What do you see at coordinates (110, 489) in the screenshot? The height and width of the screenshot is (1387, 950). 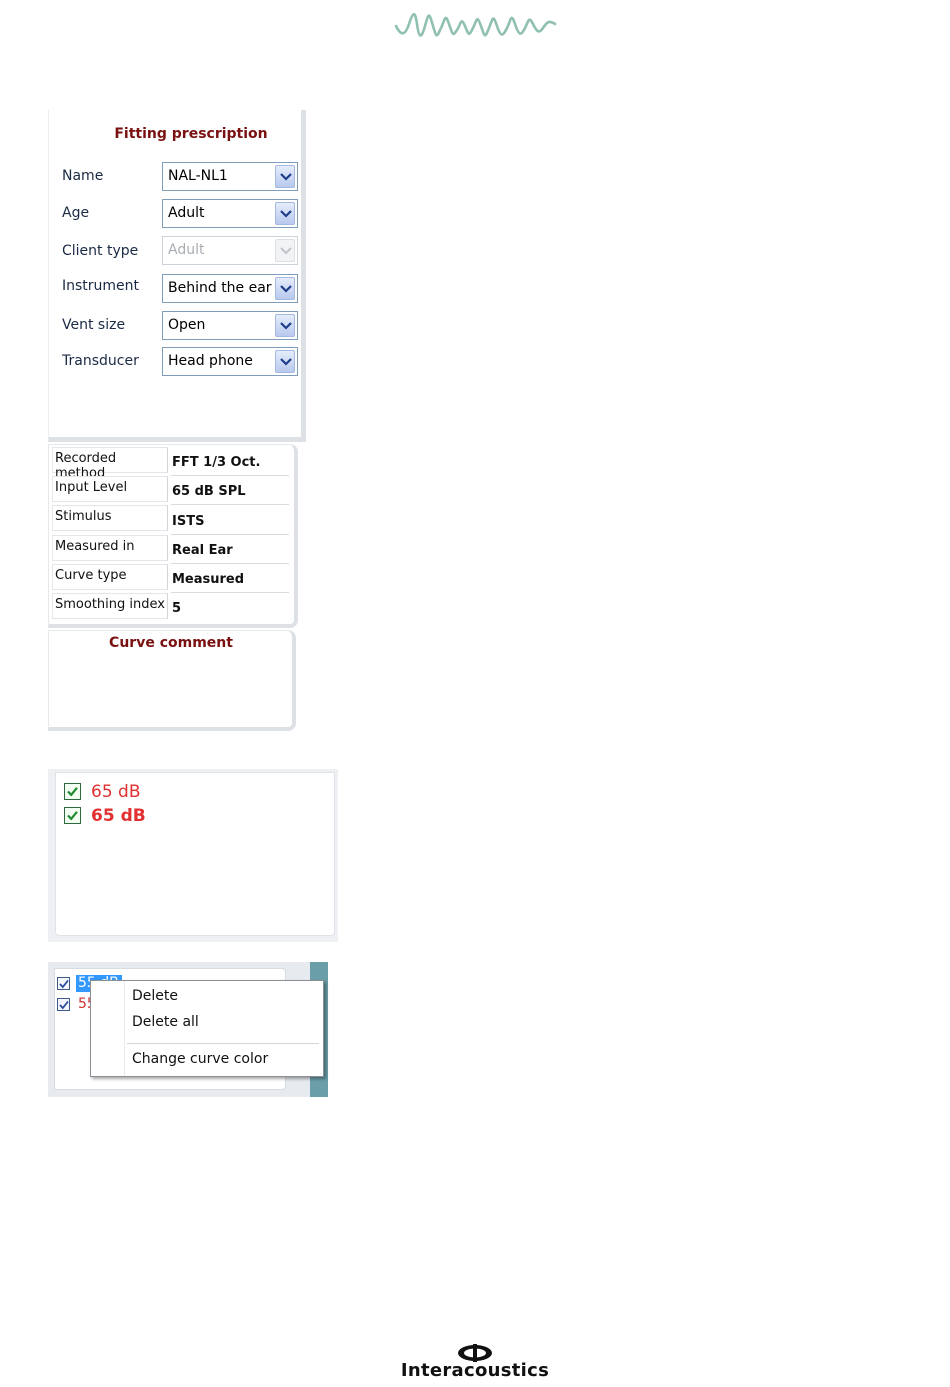 I see `input-level-label: Input Level` at bounding box center [110, 489].